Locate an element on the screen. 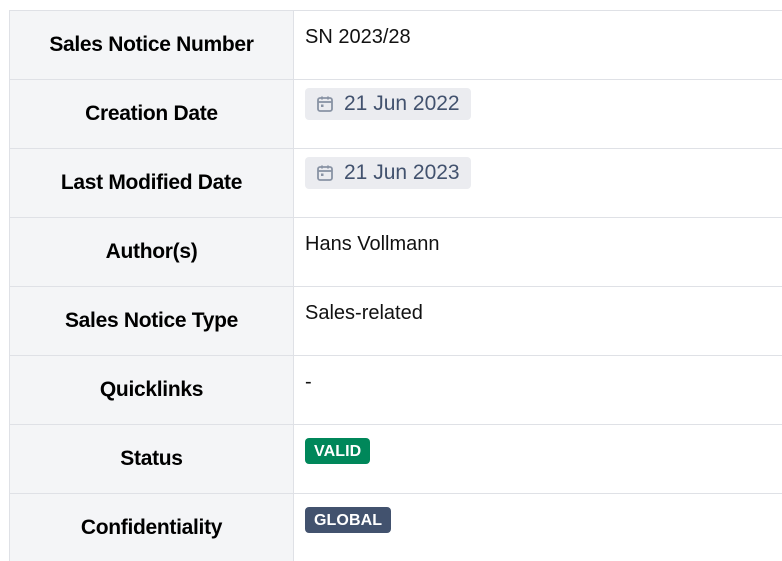 This screenshot has width=782, height=561. table-row: Sales Notice Number SN 2023/28 is located at coordinates (395, 45).